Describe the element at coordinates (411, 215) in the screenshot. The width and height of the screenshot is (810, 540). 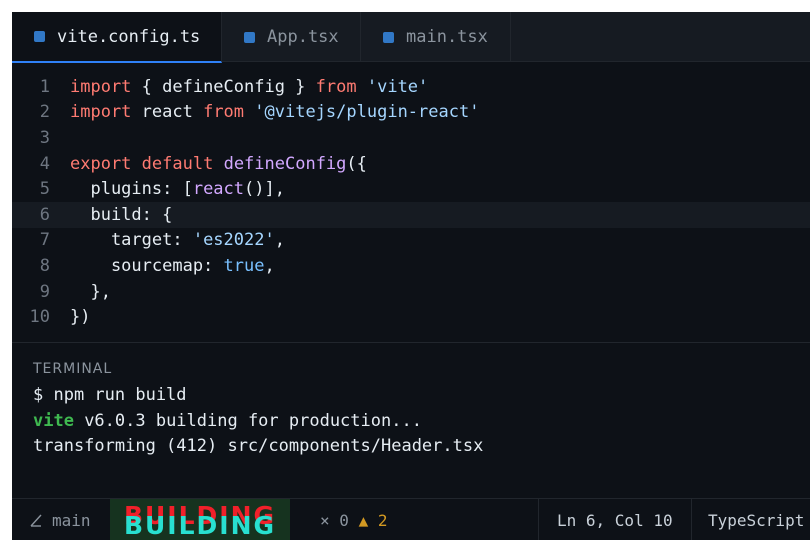
I see `code-line: 6 build: {` at that location.